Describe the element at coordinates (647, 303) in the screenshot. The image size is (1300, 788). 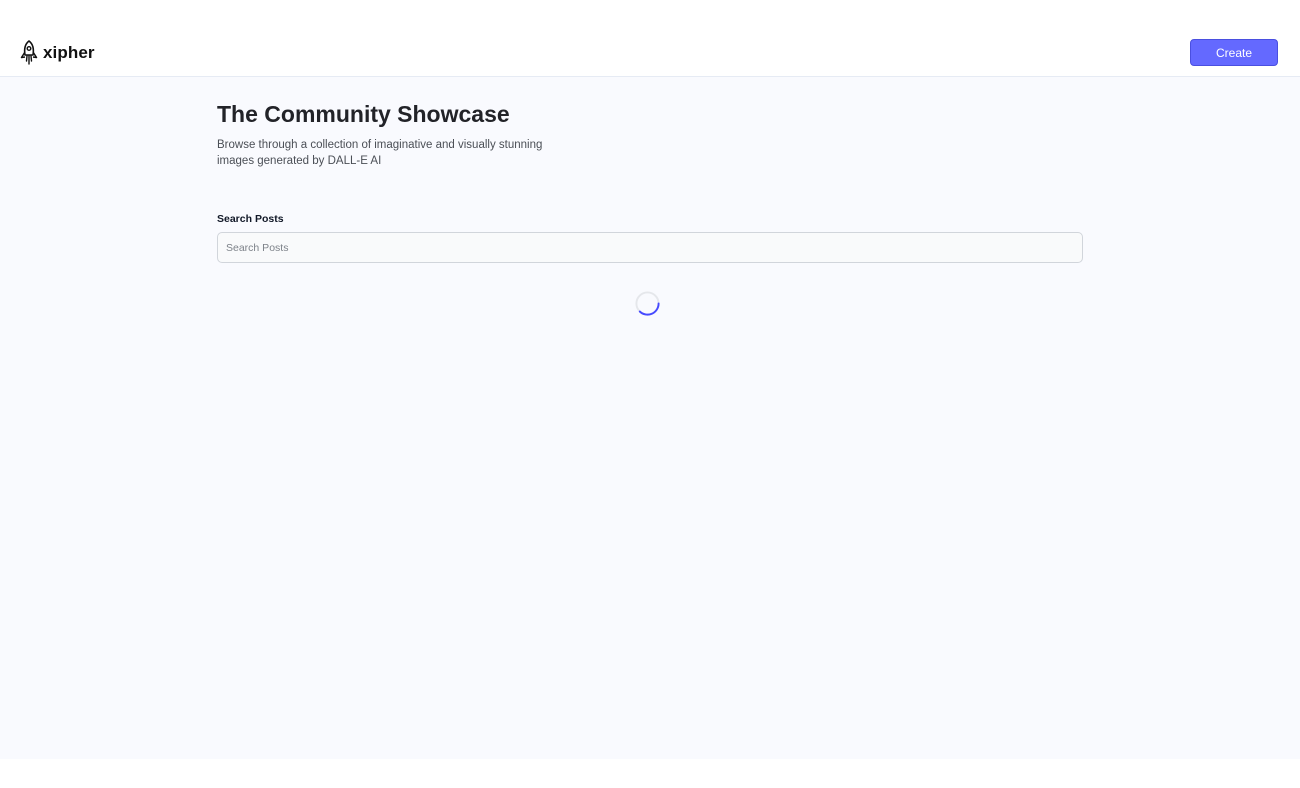
I see `loading-spinner-icon` at that location.